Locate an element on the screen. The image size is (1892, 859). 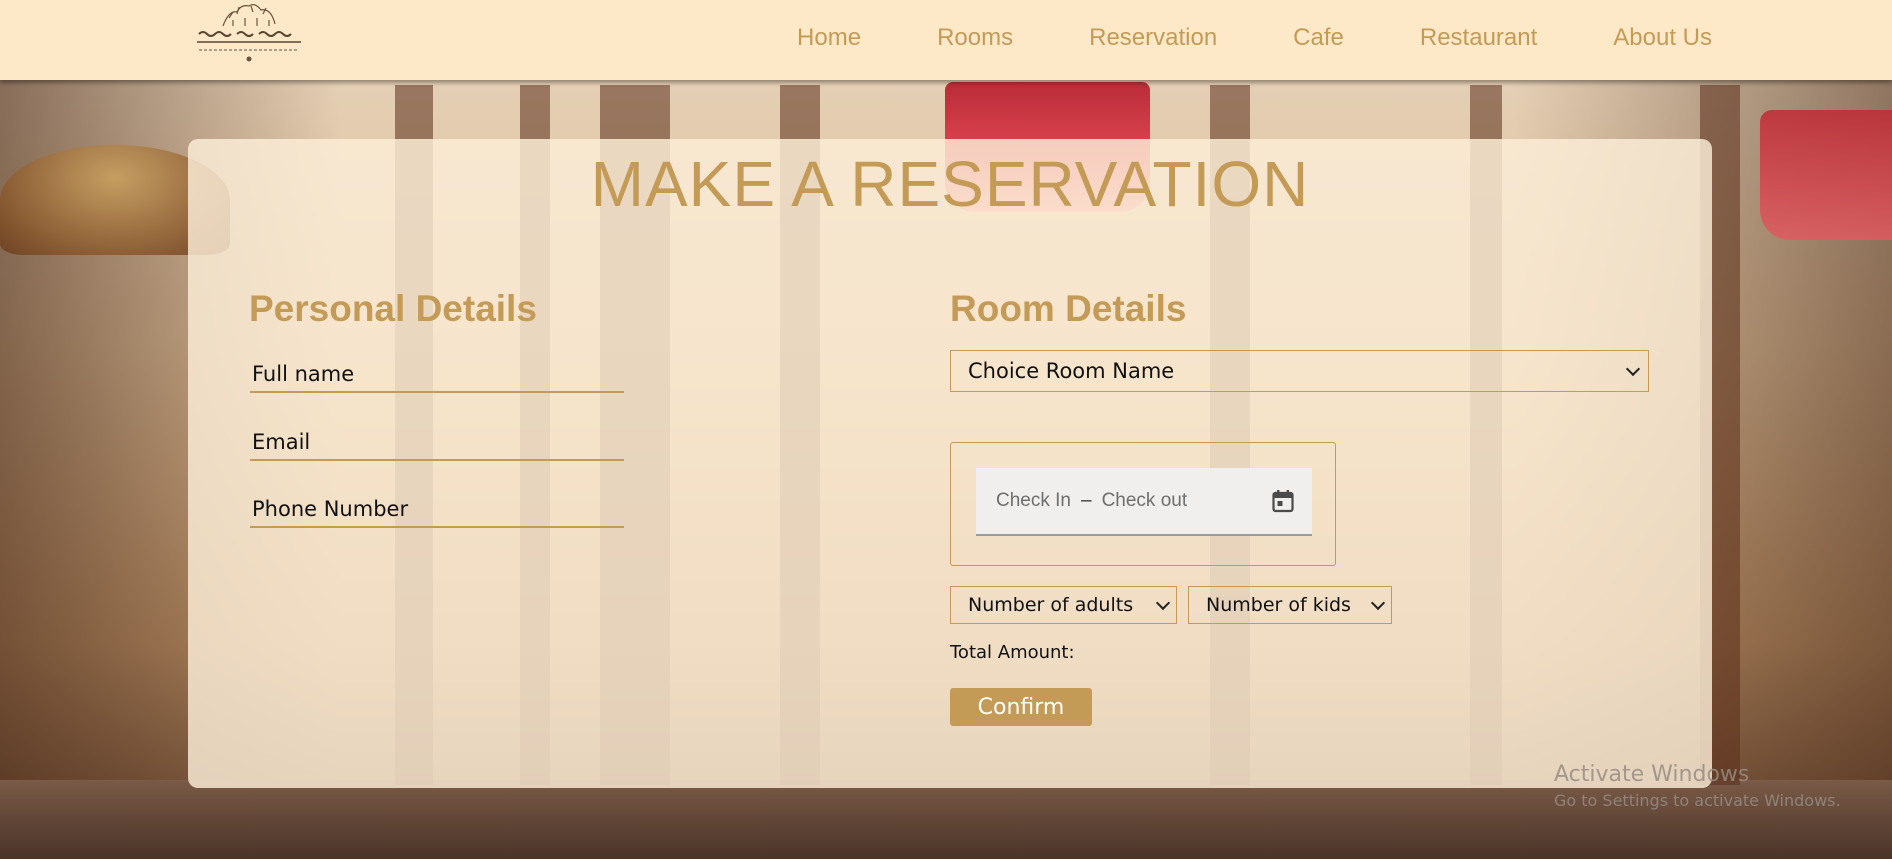
nav-rooms: Rooms is located at coordinates (975, 38).